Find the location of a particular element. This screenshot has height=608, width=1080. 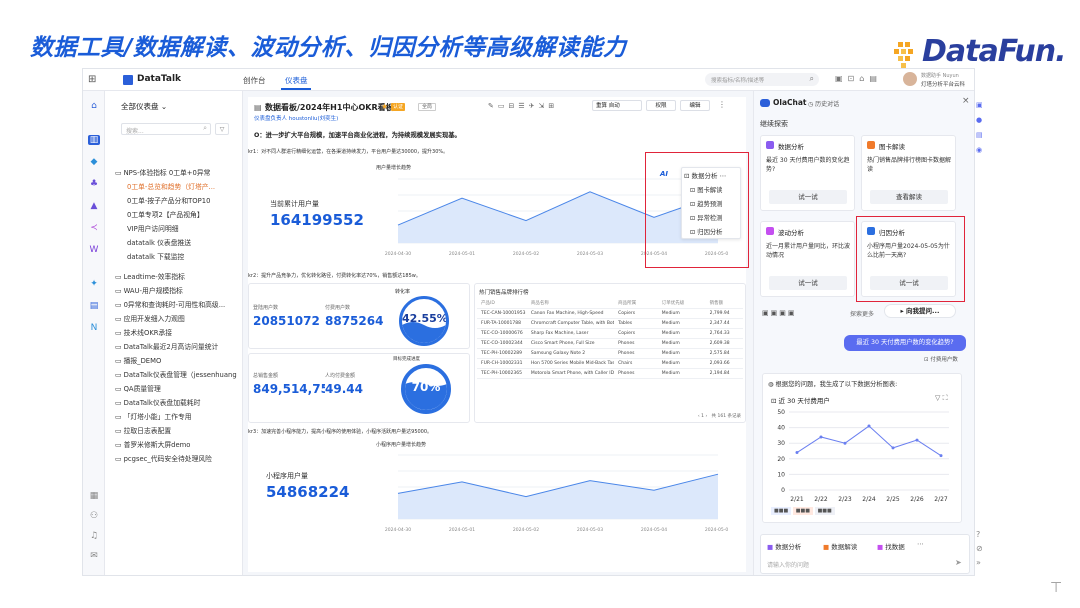

filter-icon: ▽ is located at coordinates (222, 129).